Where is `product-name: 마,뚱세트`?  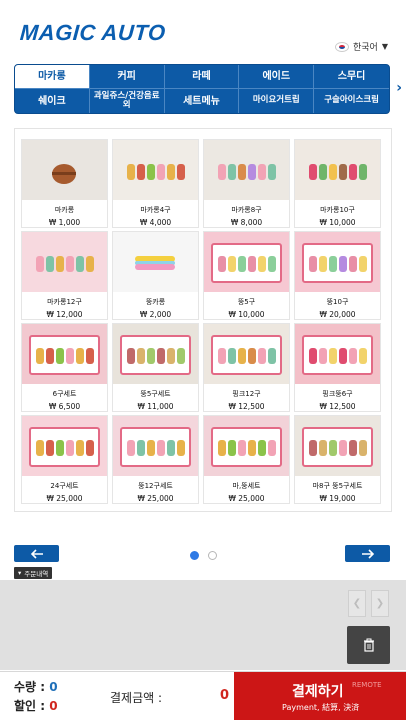
product-name: 마,뚱세트 is located at coordinates (246, 486).